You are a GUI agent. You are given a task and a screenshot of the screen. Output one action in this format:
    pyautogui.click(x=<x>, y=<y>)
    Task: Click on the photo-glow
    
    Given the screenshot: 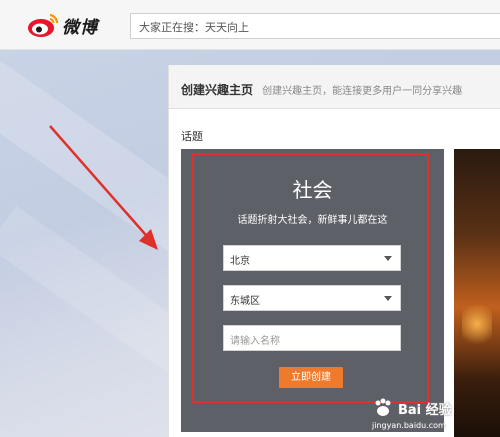 What is the action you would take?
    pyautogui.click(x=477, y=324)
    